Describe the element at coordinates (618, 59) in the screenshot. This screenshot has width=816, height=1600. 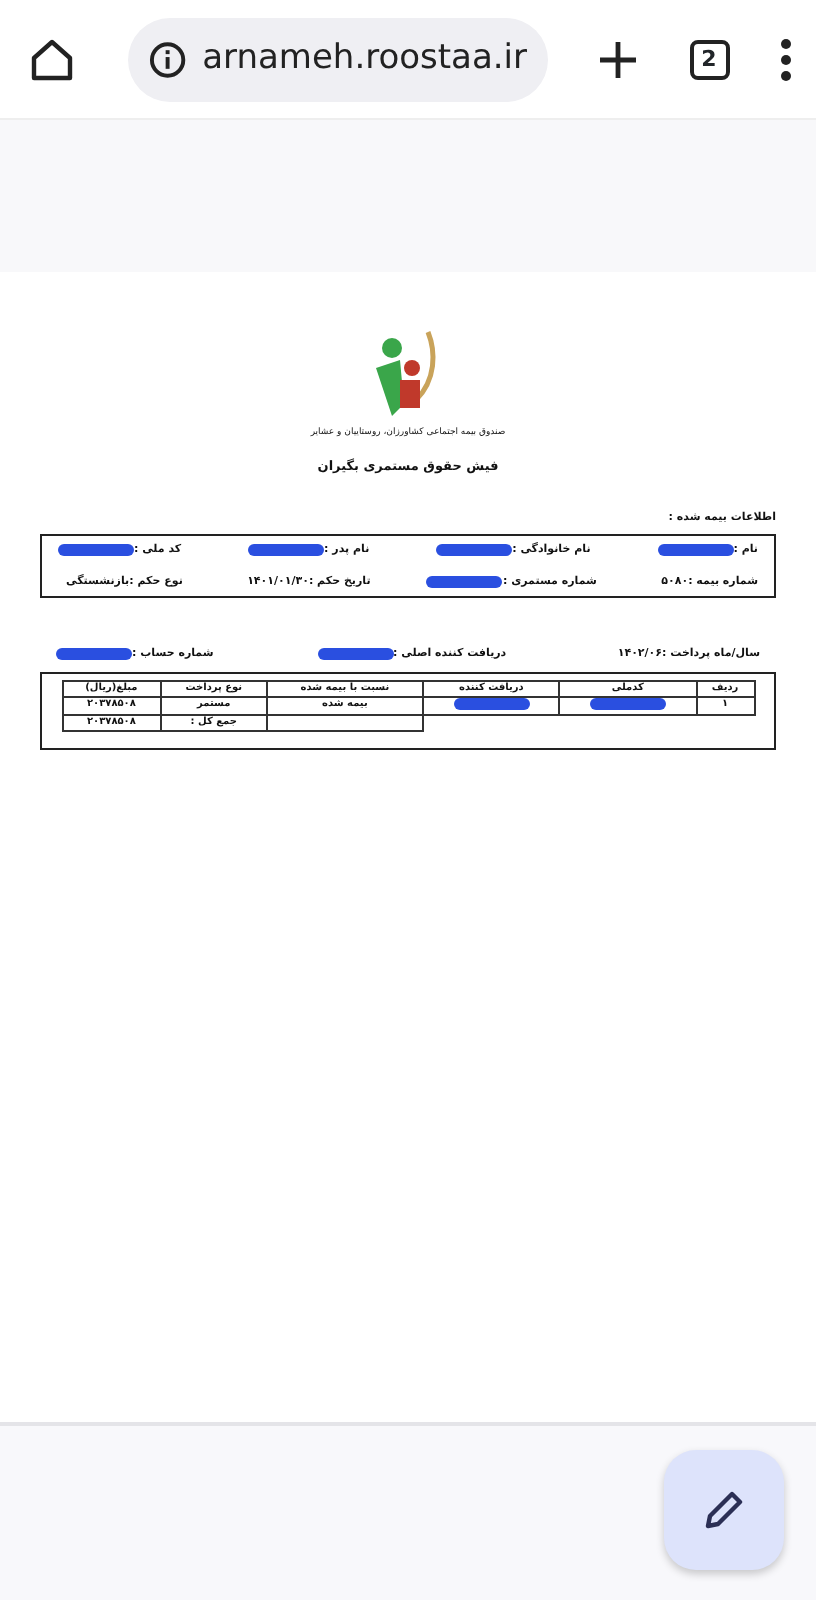
I see `new-tab-icon` at that location.